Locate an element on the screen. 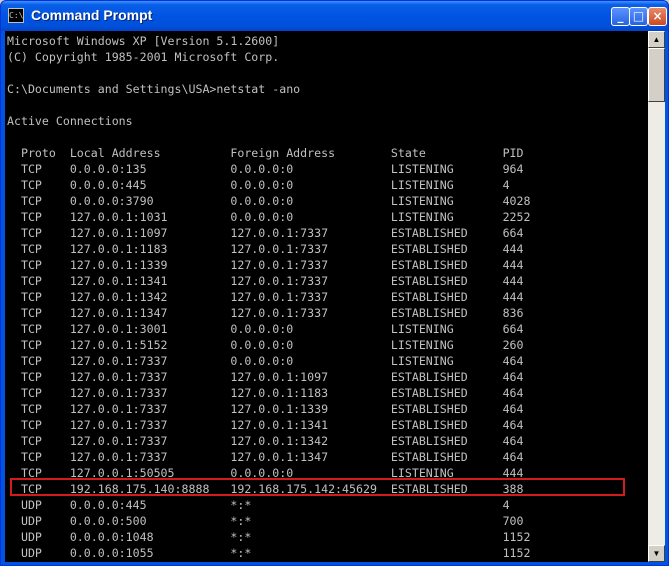 The image size is (669, 566). minimize-button: _ is located at coordinates (620, 16).